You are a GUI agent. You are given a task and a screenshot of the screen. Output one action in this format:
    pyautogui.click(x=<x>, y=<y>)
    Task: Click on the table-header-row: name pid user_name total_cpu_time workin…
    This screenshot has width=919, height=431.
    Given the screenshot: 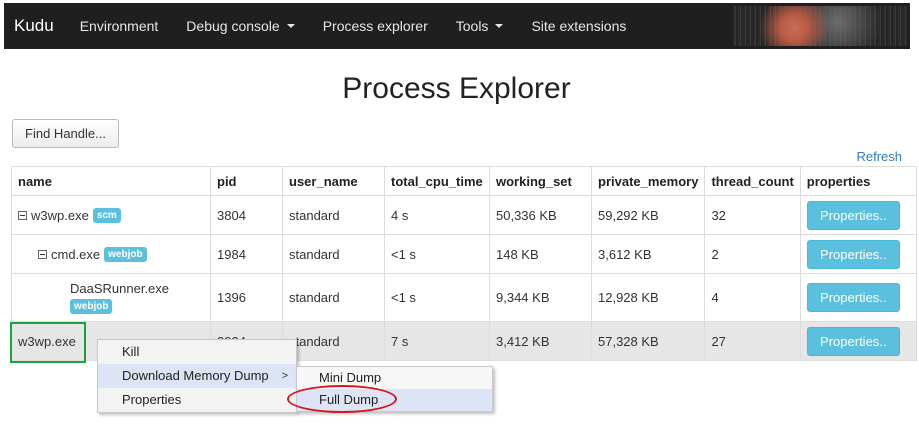 What is the action you would take?
    pyautogui.click(x=464, y=181)
    